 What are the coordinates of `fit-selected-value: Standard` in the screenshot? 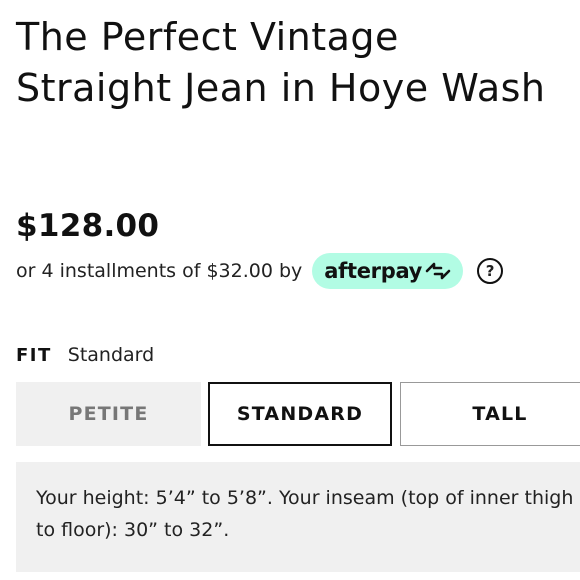 It's located at (111, 355).